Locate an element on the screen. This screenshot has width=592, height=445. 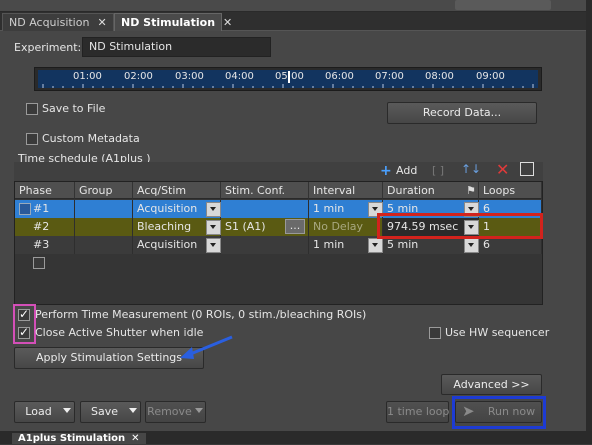
arrow-annotation-icon is located at coordinates (206, 347).